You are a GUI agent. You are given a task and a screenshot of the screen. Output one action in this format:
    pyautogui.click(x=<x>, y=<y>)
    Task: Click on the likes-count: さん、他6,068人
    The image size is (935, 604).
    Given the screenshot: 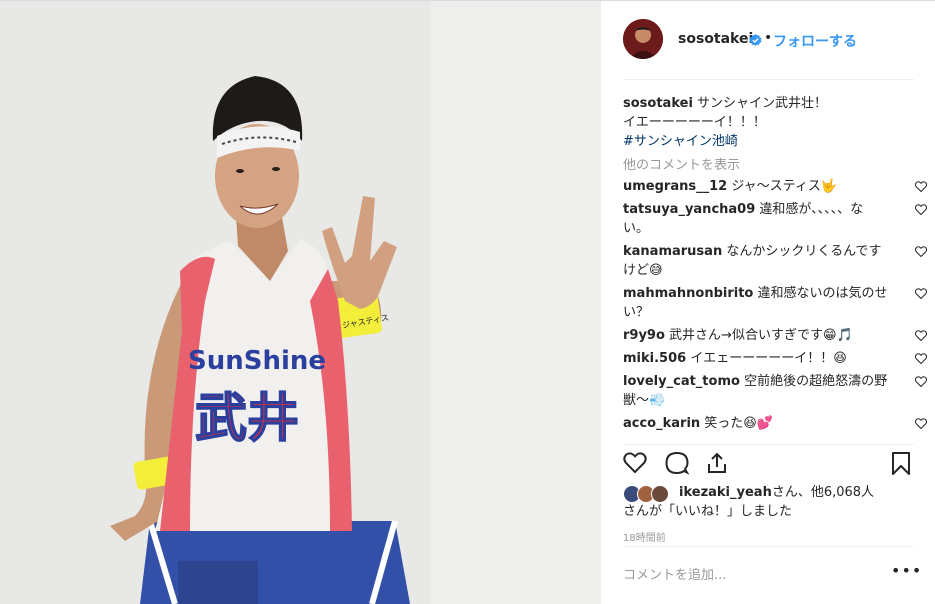 What is the action you would take?
    pyautogui.click(x=823, y=492)
    